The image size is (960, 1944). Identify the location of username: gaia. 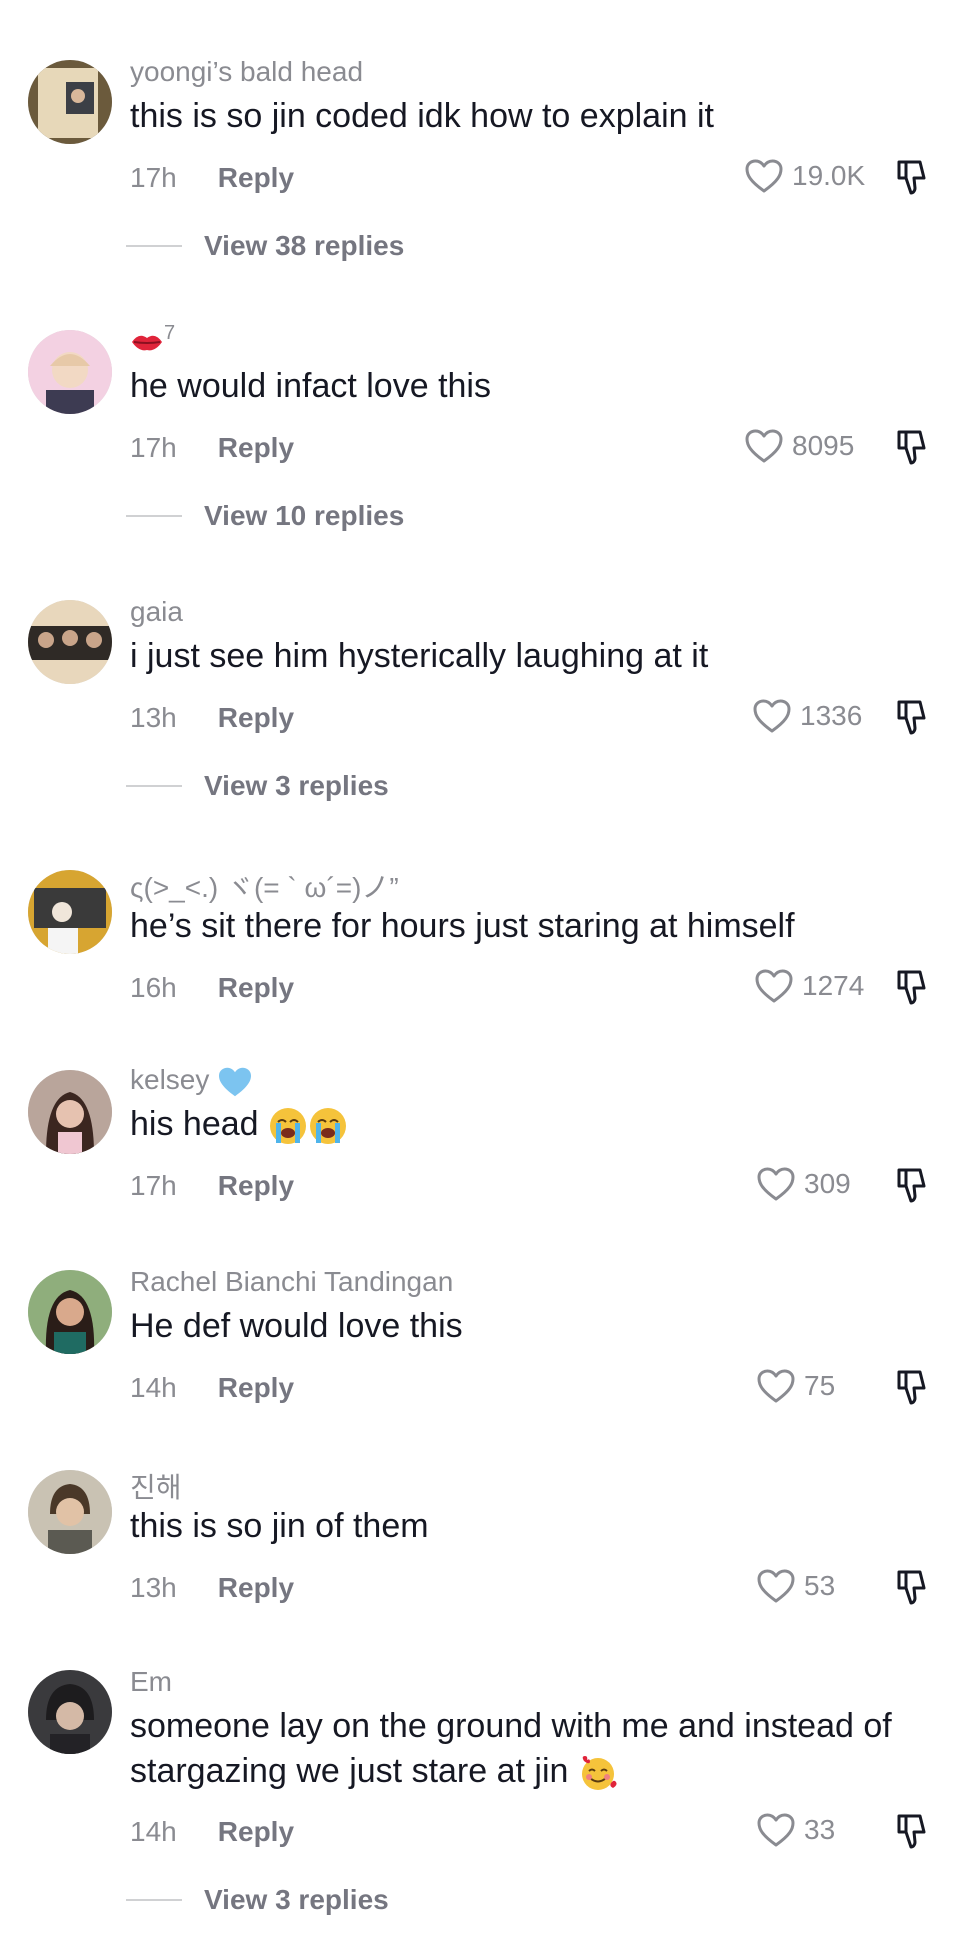
(156, 612).